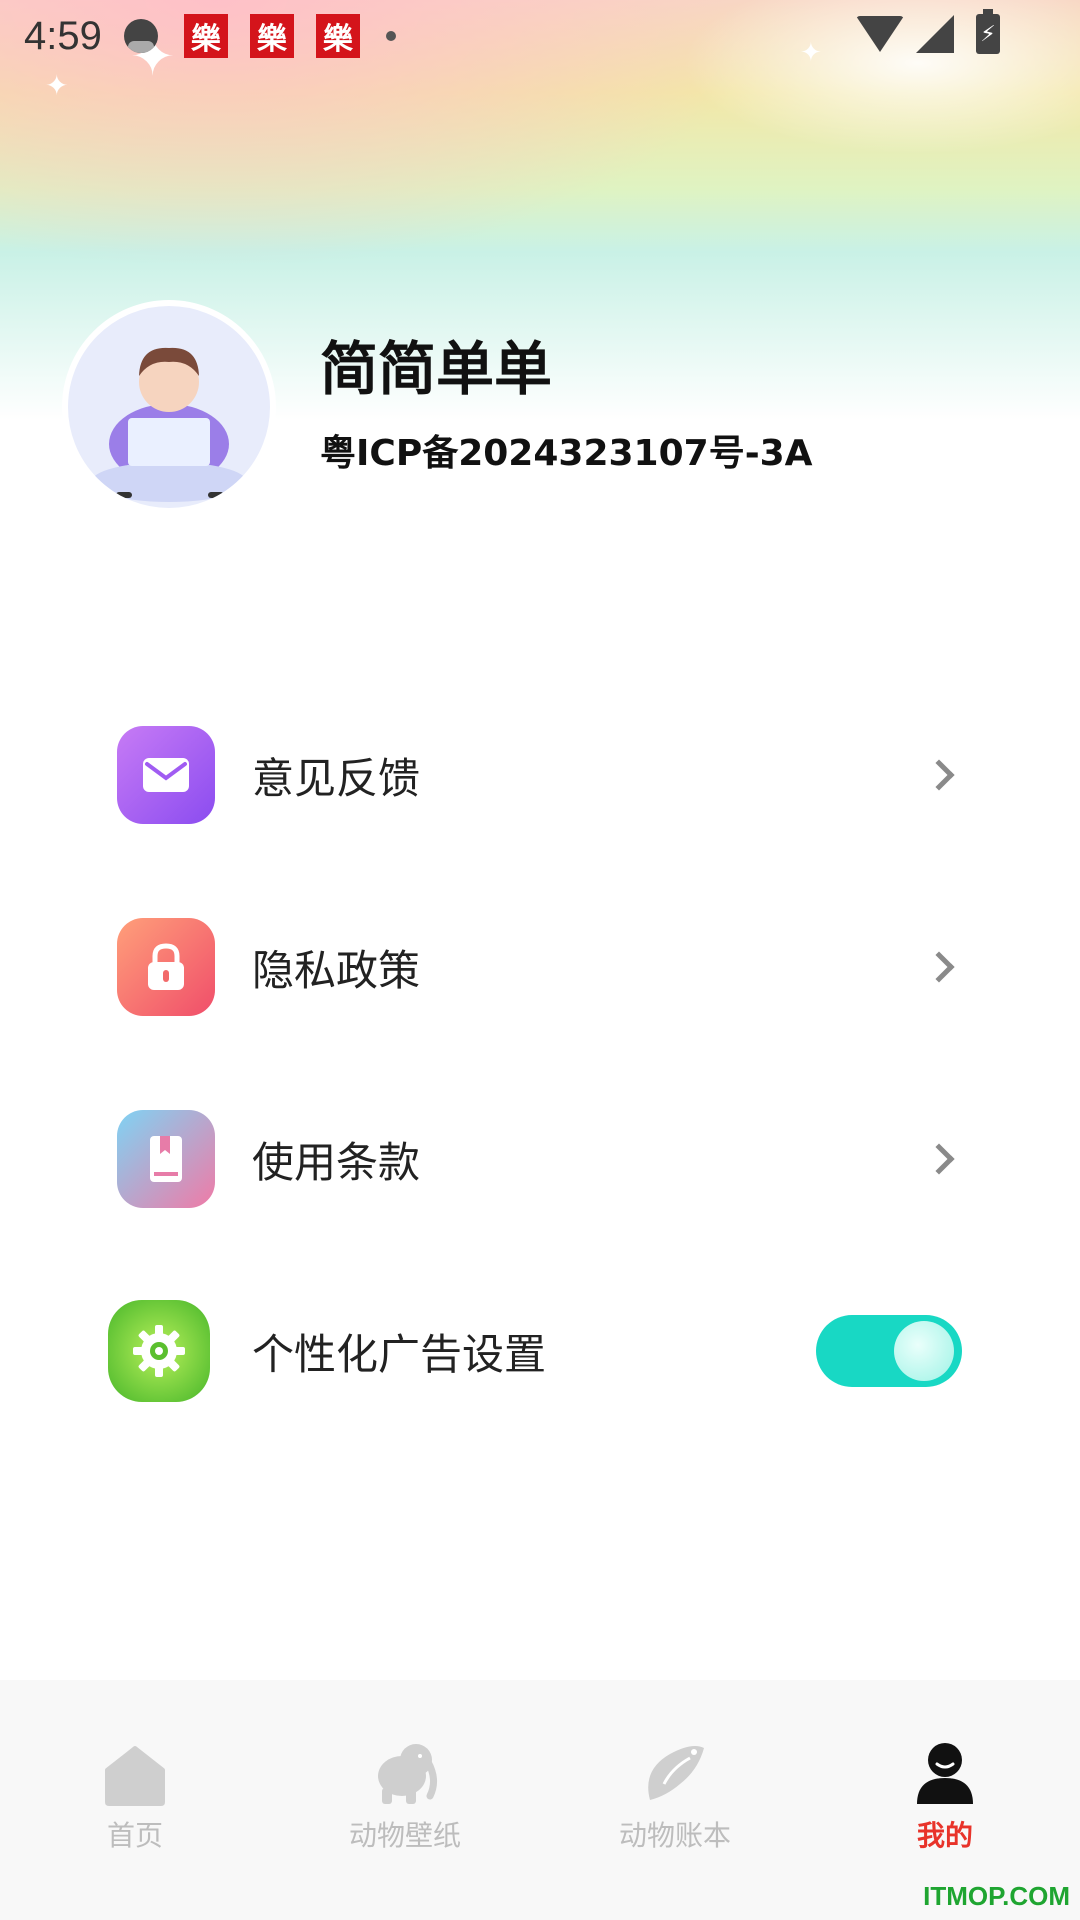 The height and width of the screenshot is (1920, 1080). Describe the element at coordinates (399, 1354) in the screenshot. I see `menu-item-label: 个性化广告设置` at that location.